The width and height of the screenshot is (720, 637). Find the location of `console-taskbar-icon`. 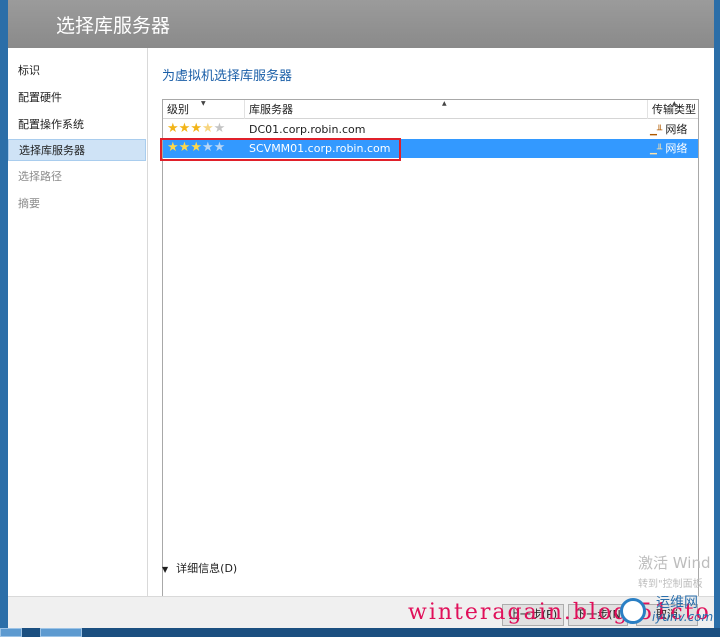

console-taskbar-icon is located at coordinates (61, 632).